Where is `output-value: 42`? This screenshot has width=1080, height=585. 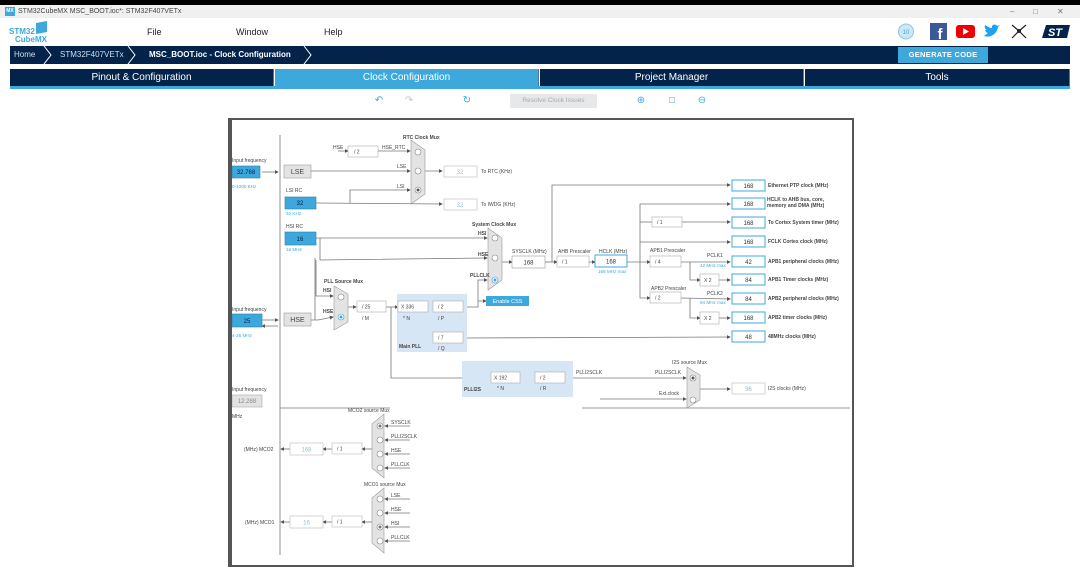
output-value: 42 is located at coordinates (748, 263).